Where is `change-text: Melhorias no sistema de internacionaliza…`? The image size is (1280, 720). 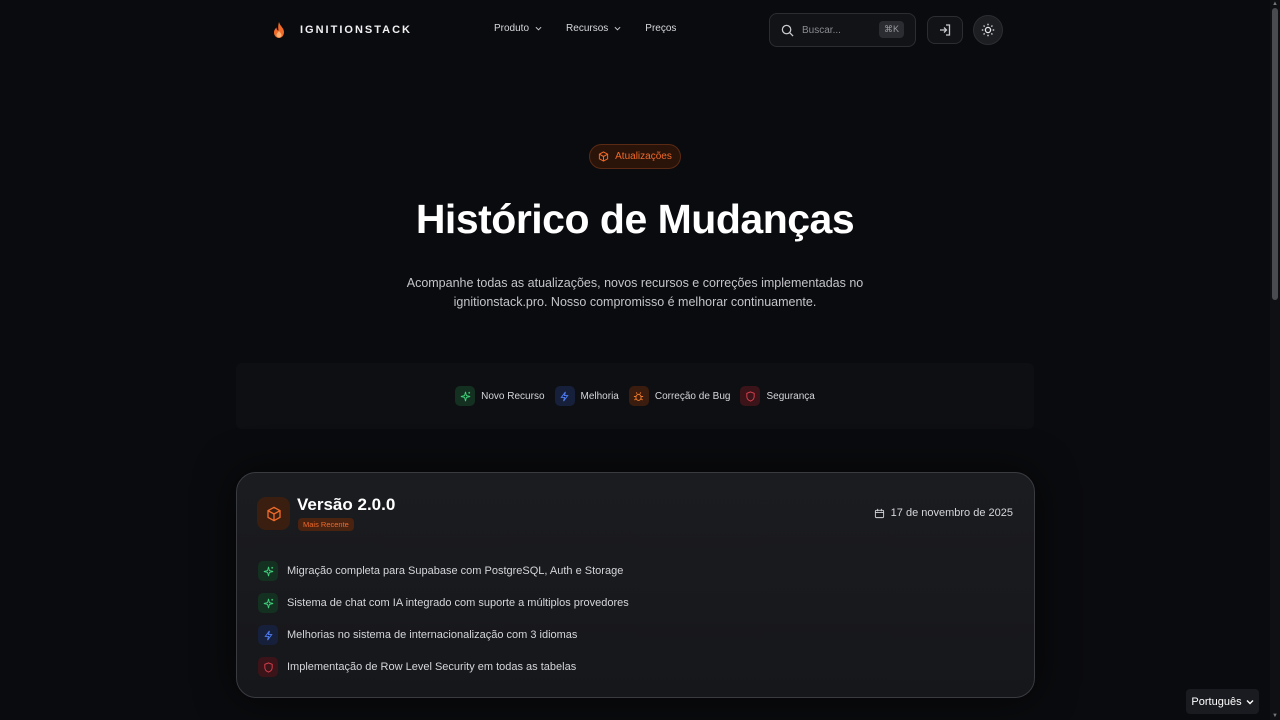 change-text: Melhorias no sistema de internacionaliza… is located at coordinates (432, 635).